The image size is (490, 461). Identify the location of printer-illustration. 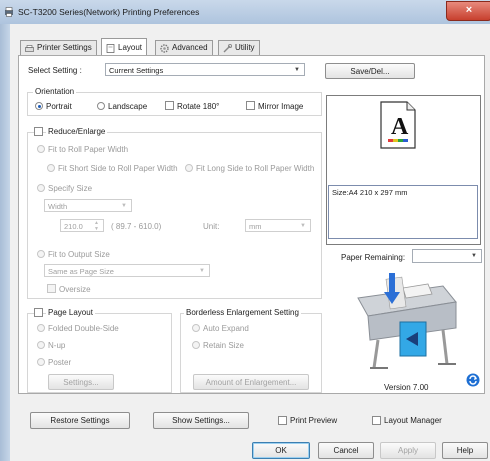
(405, 323).